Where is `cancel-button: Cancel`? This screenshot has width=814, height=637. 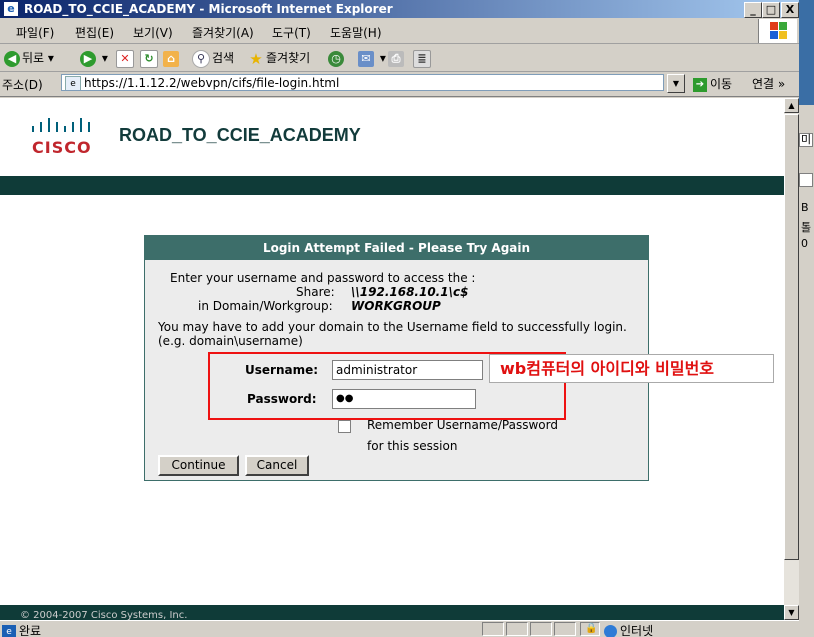 cancel-button: Cancel is located at coordinates (277, 465).